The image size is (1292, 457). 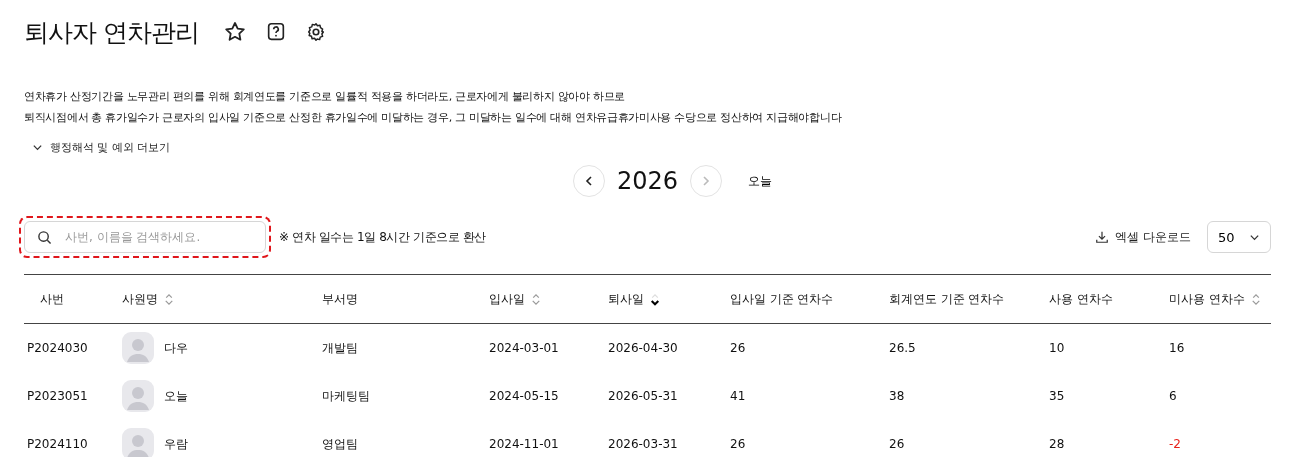 I want to click on table-cell: 영업팀, so click(x=340, y=444).